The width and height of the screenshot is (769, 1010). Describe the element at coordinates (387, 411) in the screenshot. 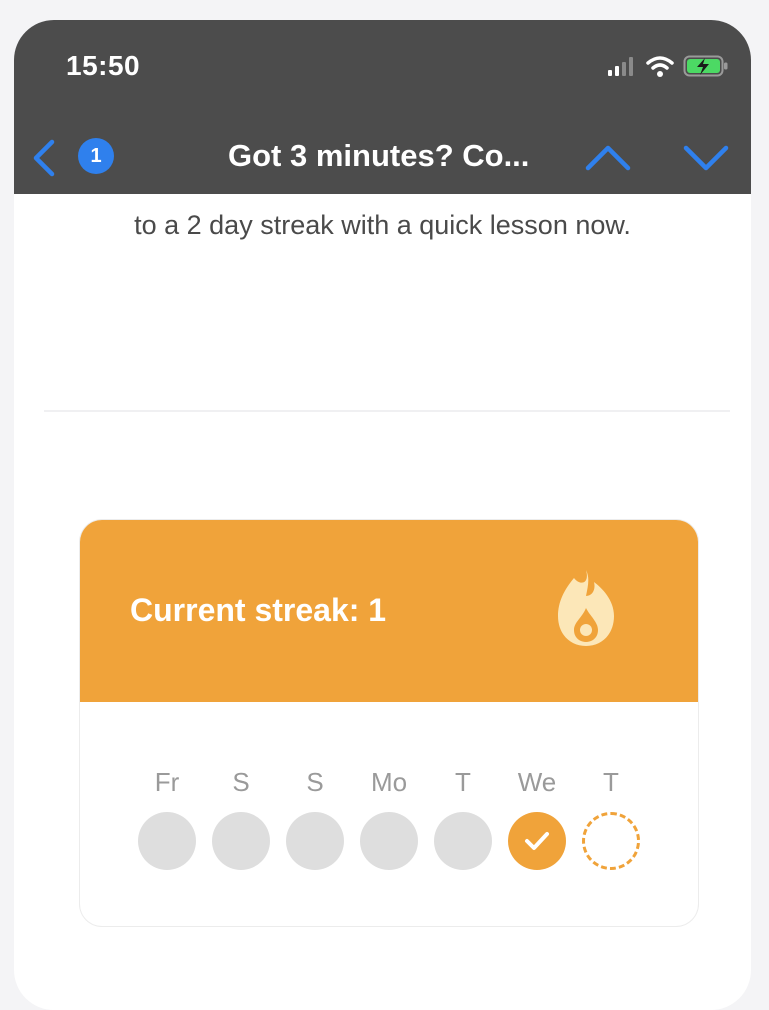

I see `section-divider` at that location.